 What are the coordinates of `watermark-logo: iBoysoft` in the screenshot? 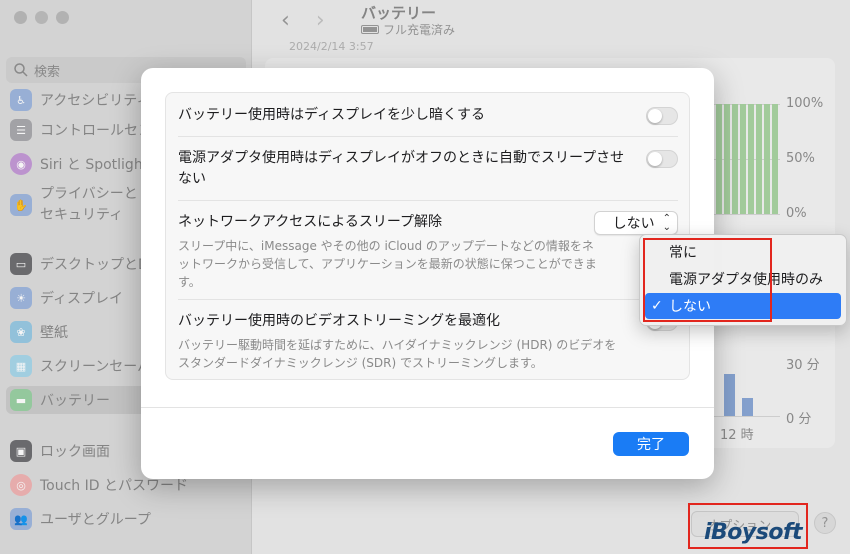 It's located at (753, 532).